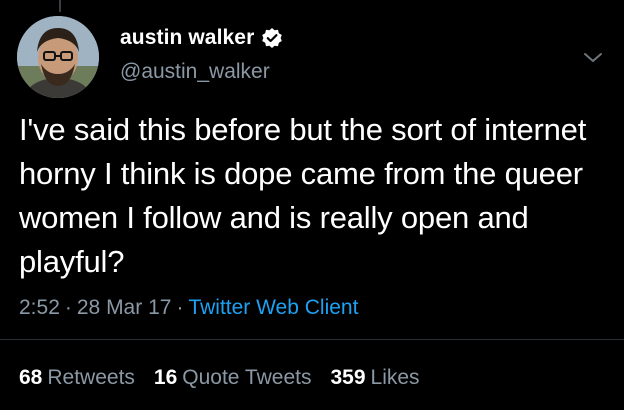 This screenshot has height=410, width=624. I want to click on quote-tweets-count: 16, so click(165, 377).